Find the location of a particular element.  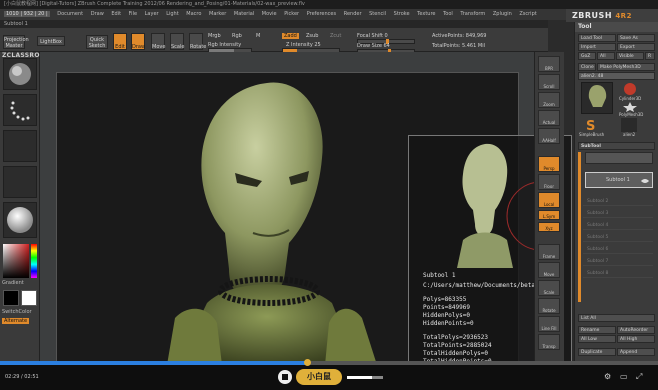

menu-zscript: Zscript is located at coordinates (527, 14).